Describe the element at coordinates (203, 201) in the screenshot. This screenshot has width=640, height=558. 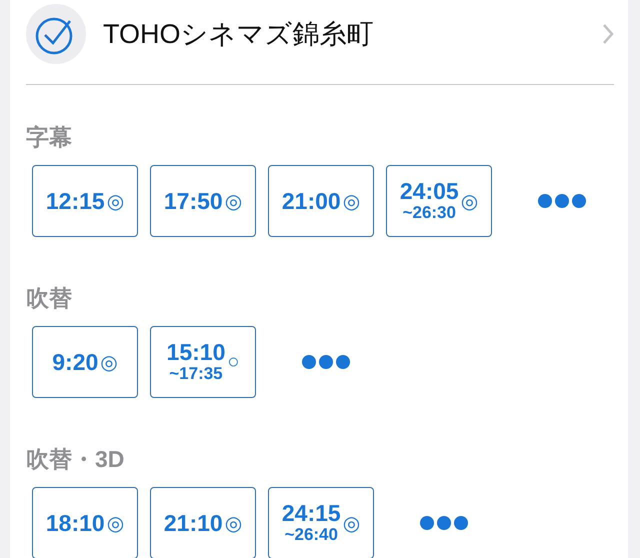
I see `showtime-button: 17:50◎` at that location.